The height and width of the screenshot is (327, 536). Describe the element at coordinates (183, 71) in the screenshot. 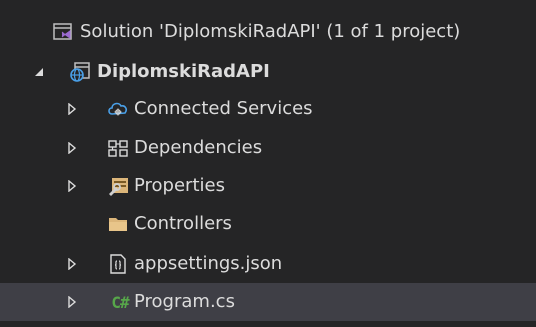

I see `project-label: DiplomskiRadAPI` at that location.